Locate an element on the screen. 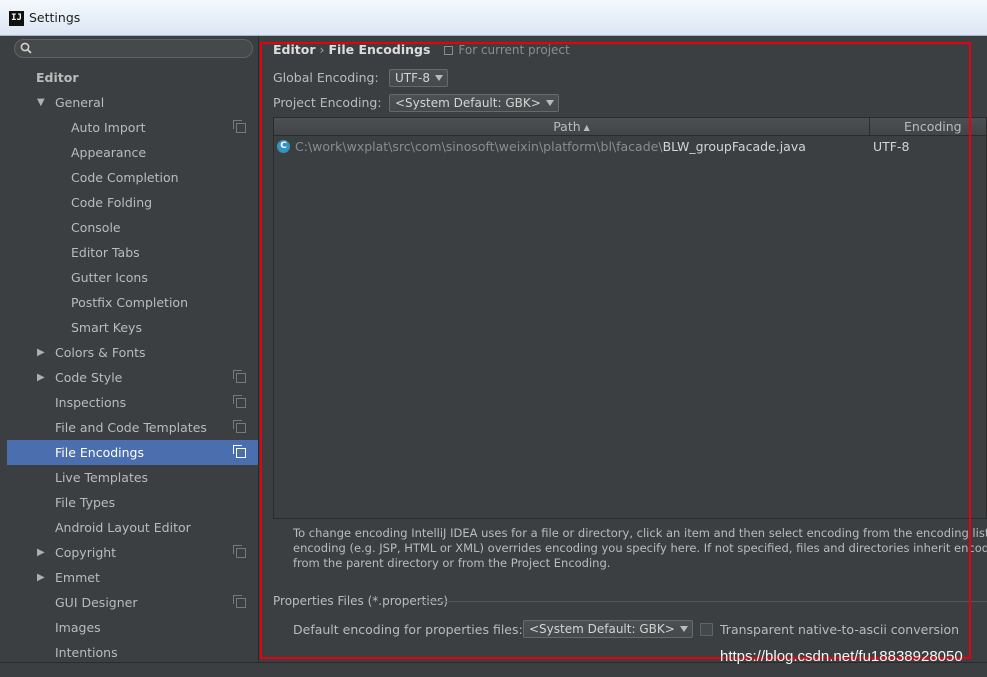 The width and height of the screenshot is (987, 677). sidebar-item-file-and-code-templates: File and Code Templates is located at coordinates (132, 427).